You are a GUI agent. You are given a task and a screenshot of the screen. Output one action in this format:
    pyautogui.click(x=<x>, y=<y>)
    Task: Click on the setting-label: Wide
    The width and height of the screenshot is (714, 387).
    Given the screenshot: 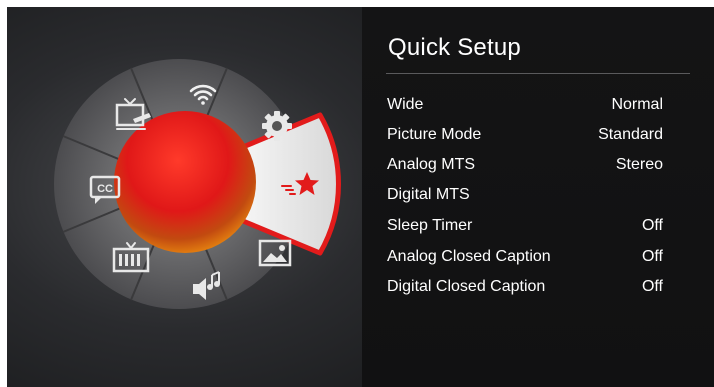 What is the action you would take?
    pyautogui.click(x=405, y=104)
    